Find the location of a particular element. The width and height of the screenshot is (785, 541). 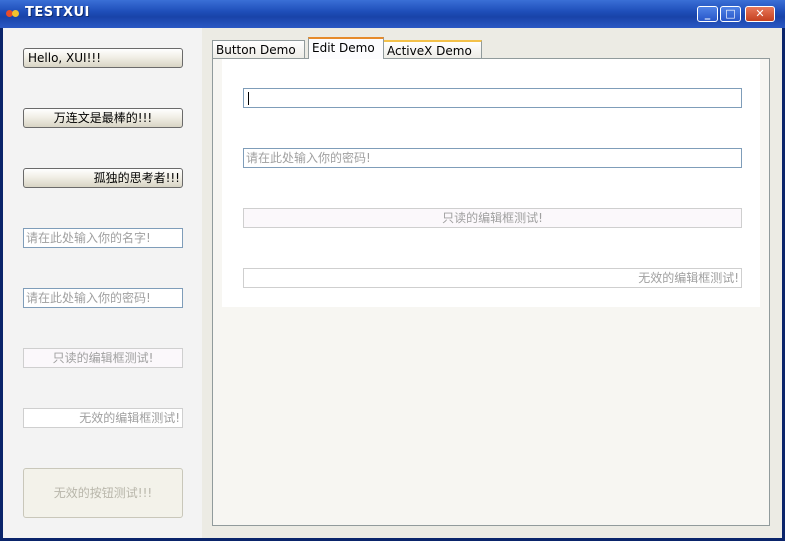

readonly-edit: 只读的编辑框测试! is located at coordinates (103, 358).